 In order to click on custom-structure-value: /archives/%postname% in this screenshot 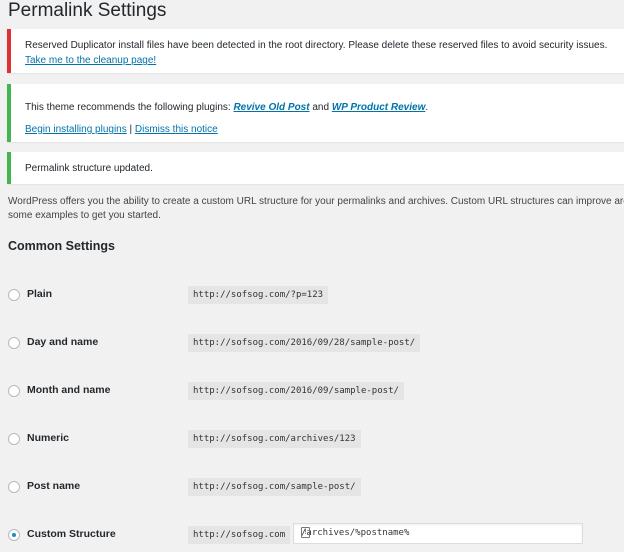, I will do `click(355, 533)`.